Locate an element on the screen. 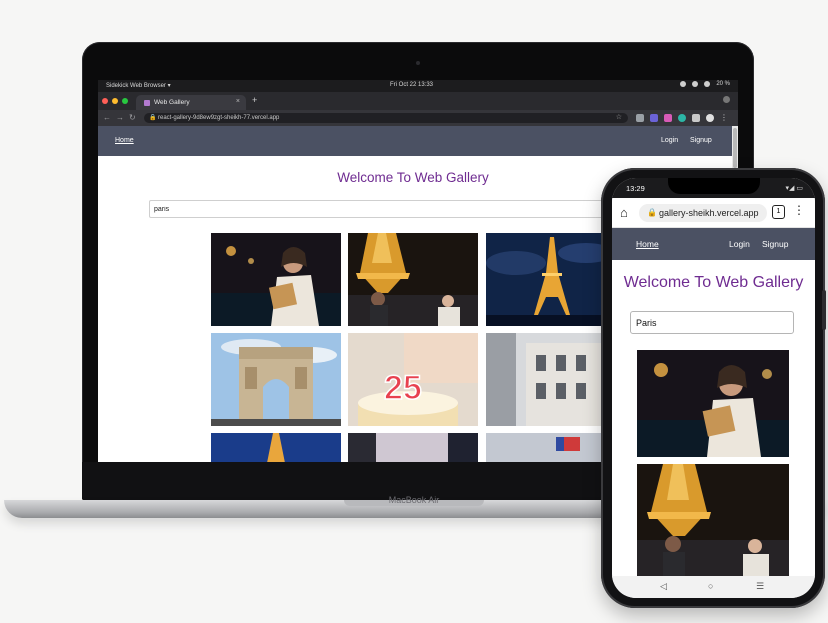  phone-site-navbar: Home Login Signup is located at coordinates (713, 244).